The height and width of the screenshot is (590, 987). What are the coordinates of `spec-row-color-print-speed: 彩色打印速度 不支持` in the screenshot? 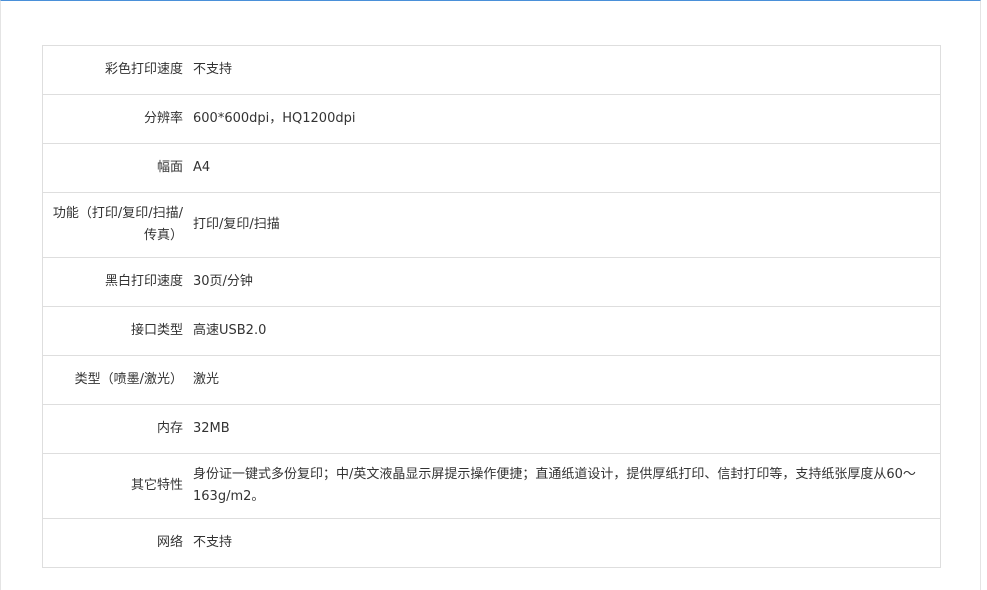 It's located at (491, 70).